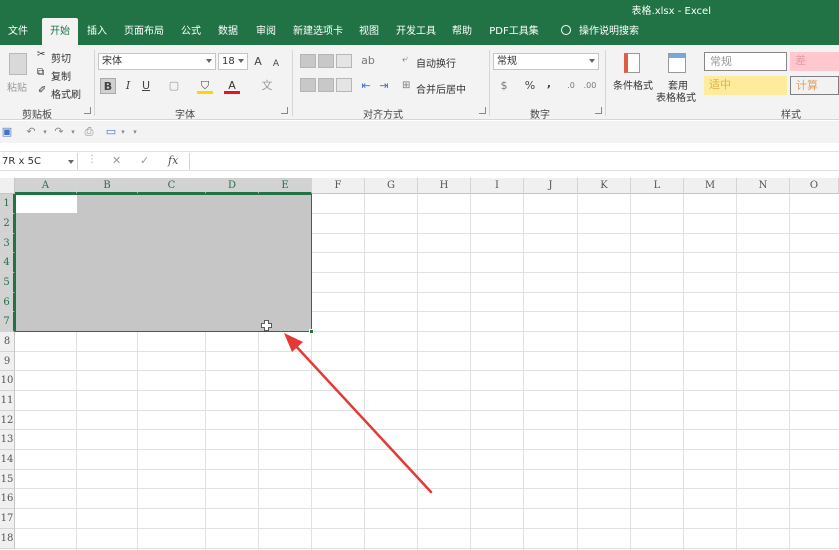 The image size is (839, 550). Describe the element at coordinates (318, 31) in the screenshot. I see `tab-new-tab: 新建选项卡` at that location.